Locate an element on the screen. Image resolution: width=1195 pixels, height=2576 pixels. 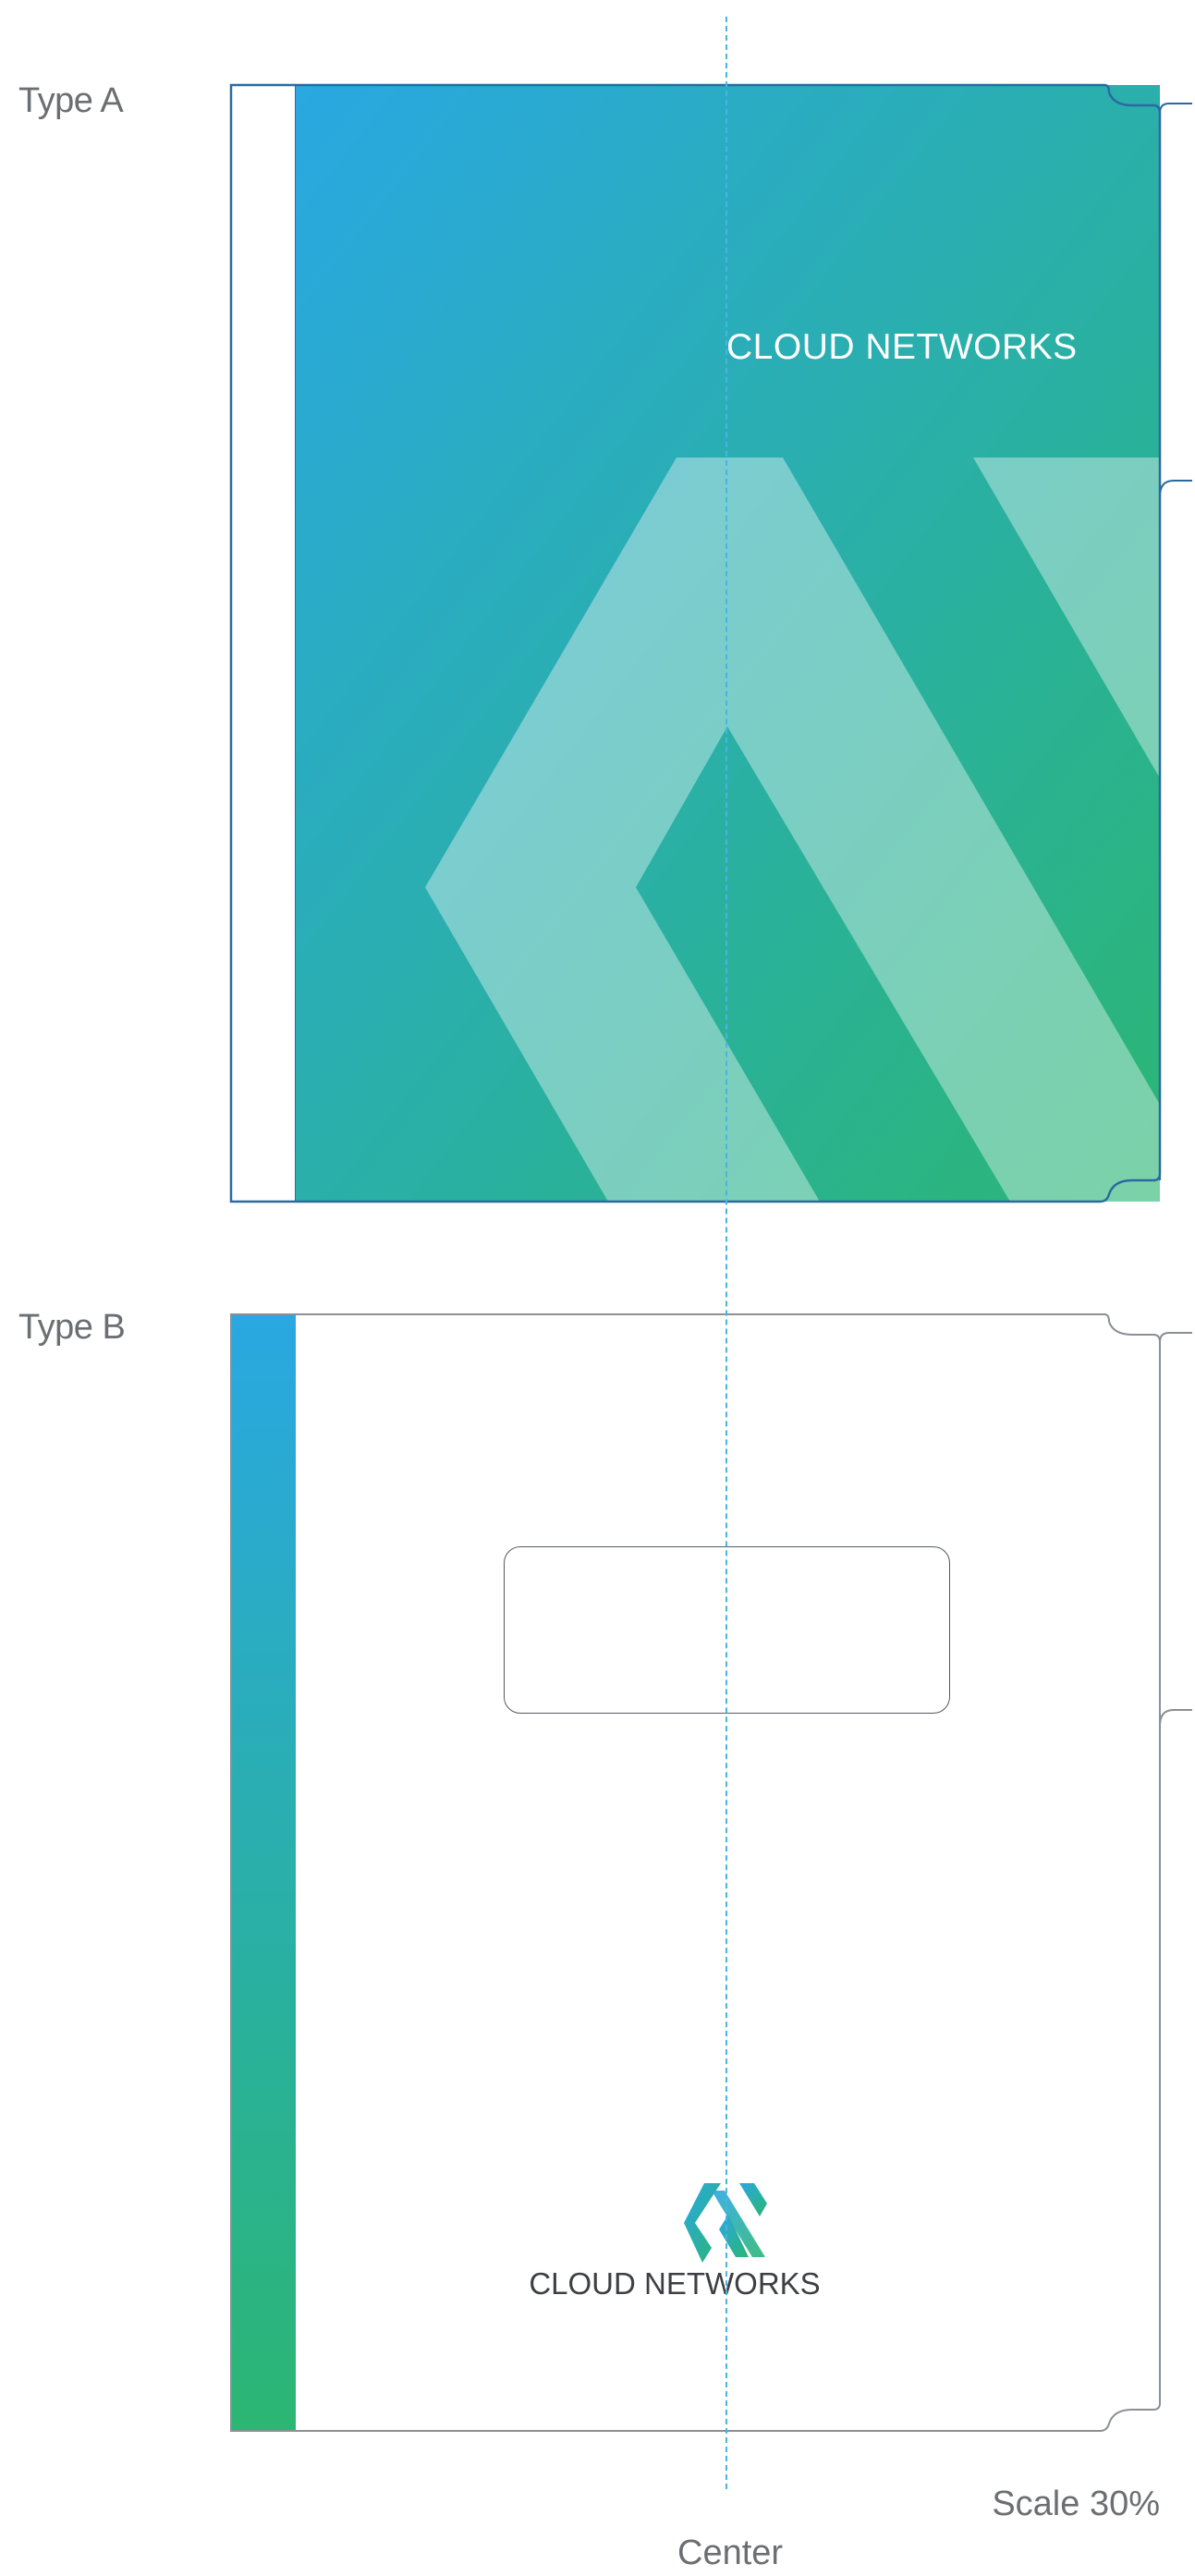
type-a-label: Type A is located at coordinates (71, 100).